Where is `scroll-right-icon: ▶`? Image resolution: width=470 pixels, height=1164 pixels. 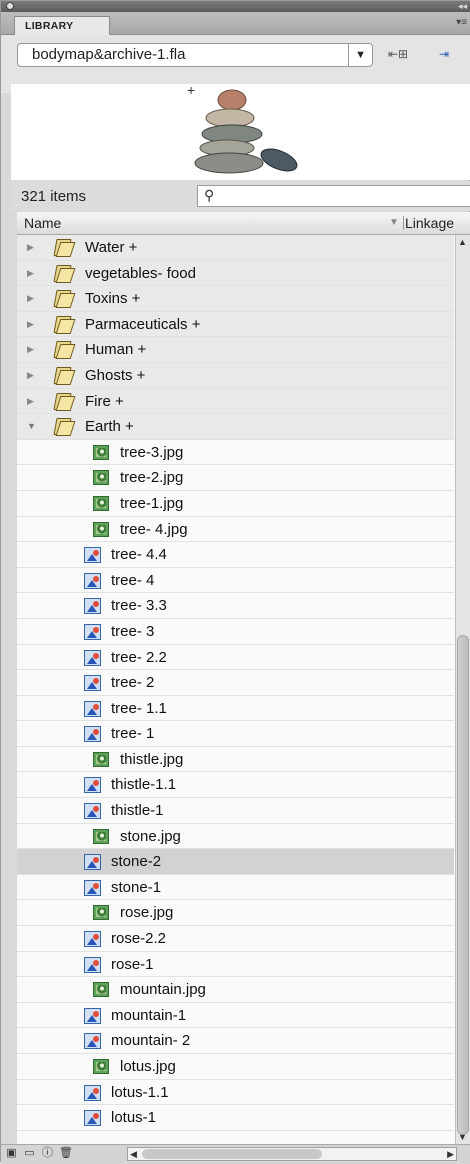 scroll-right-icon: ▶ is located at coordinates (450, 1154).